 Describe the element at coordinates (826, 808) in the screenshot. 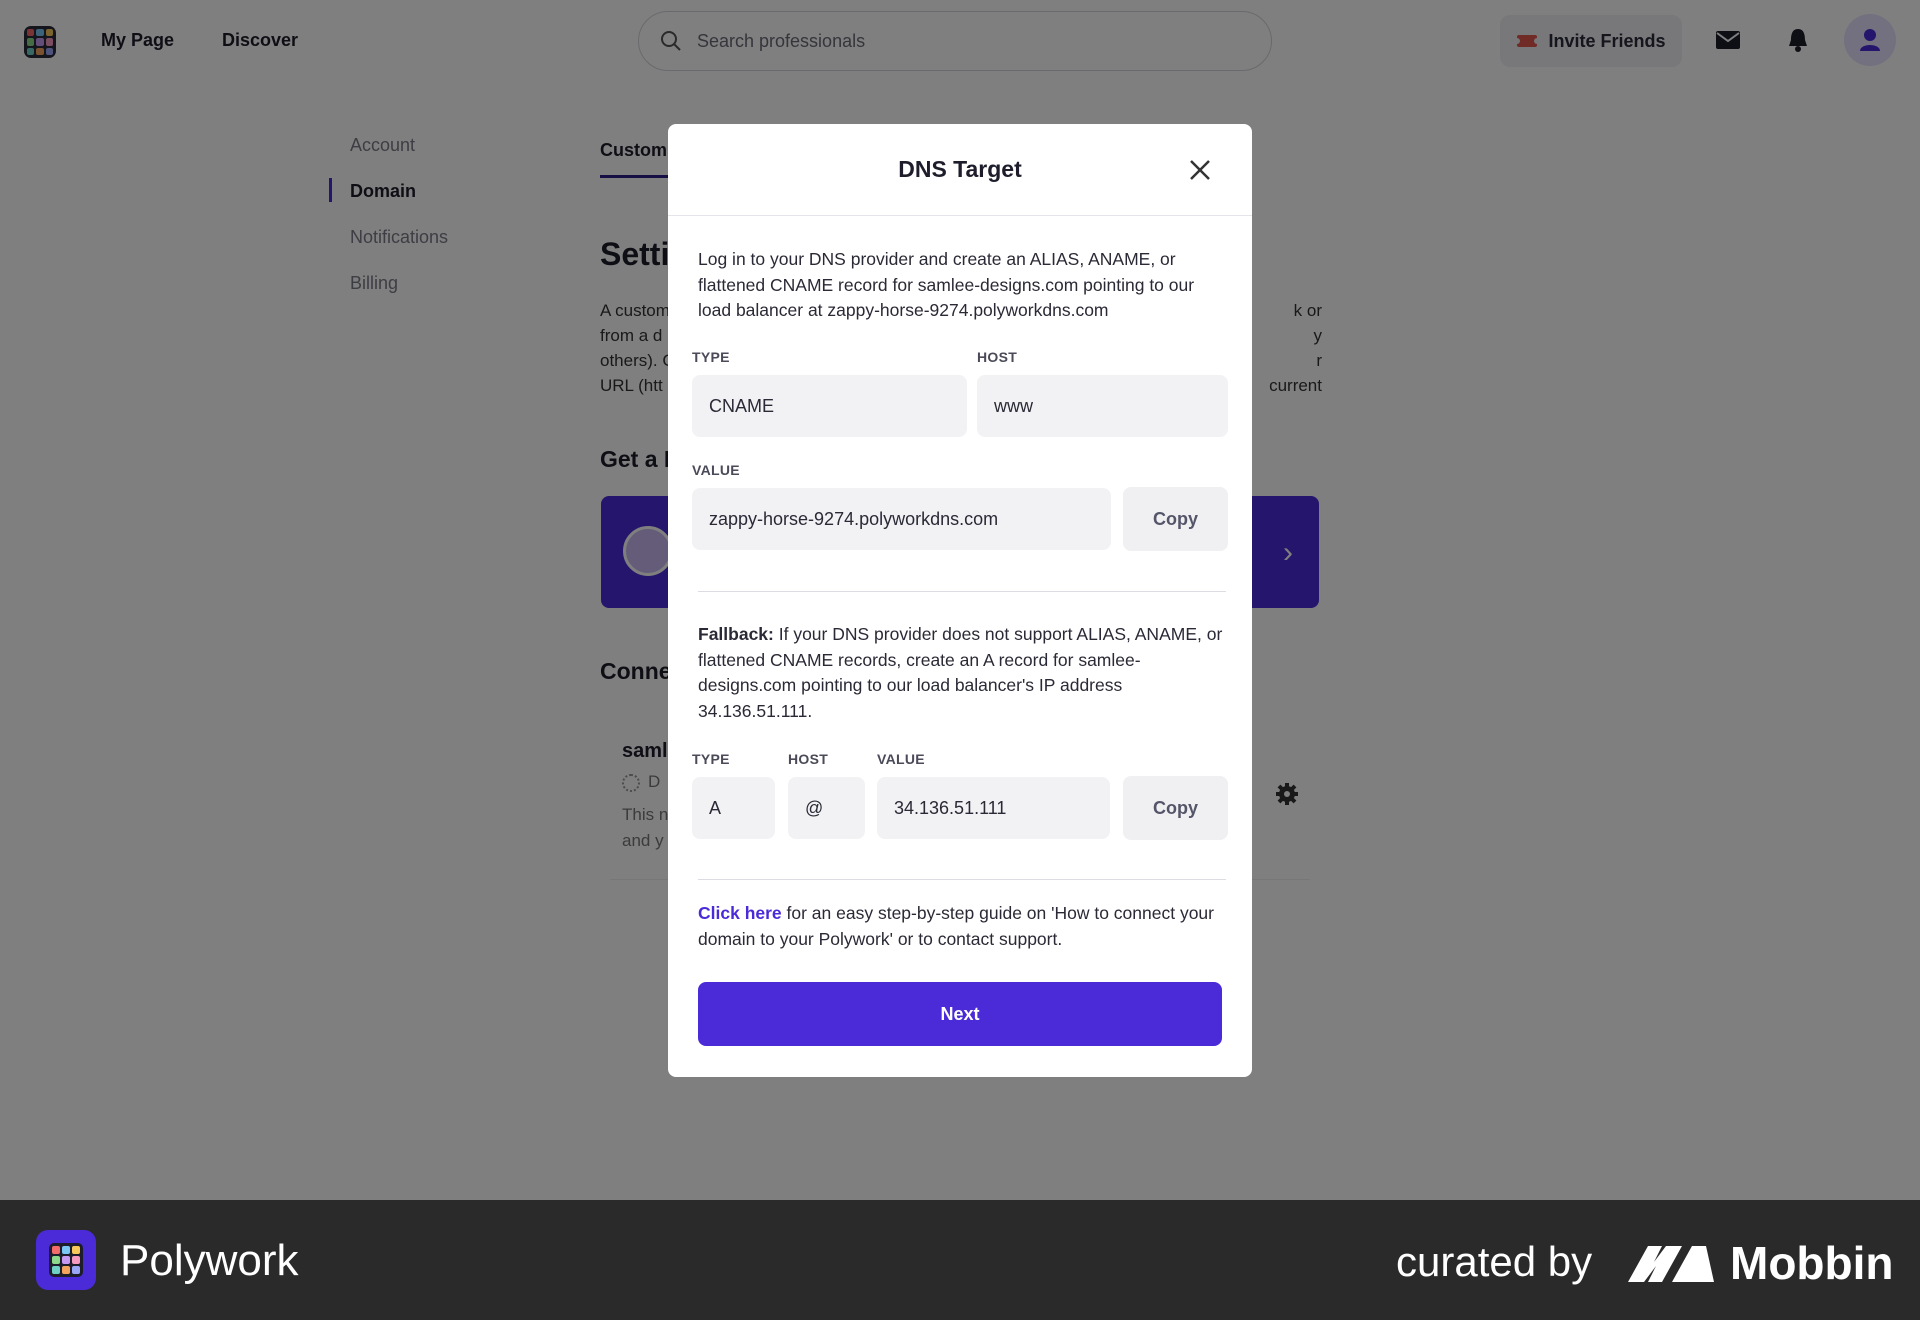

I see `a-host-field: @` at that location.